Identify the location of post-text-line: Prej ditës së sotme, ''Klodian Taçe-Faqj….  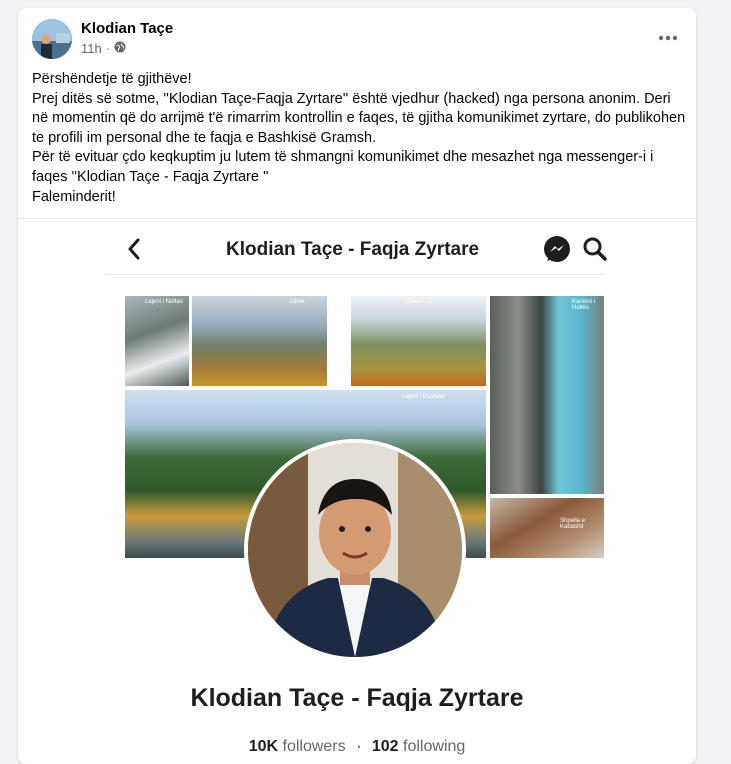
(359, 118).